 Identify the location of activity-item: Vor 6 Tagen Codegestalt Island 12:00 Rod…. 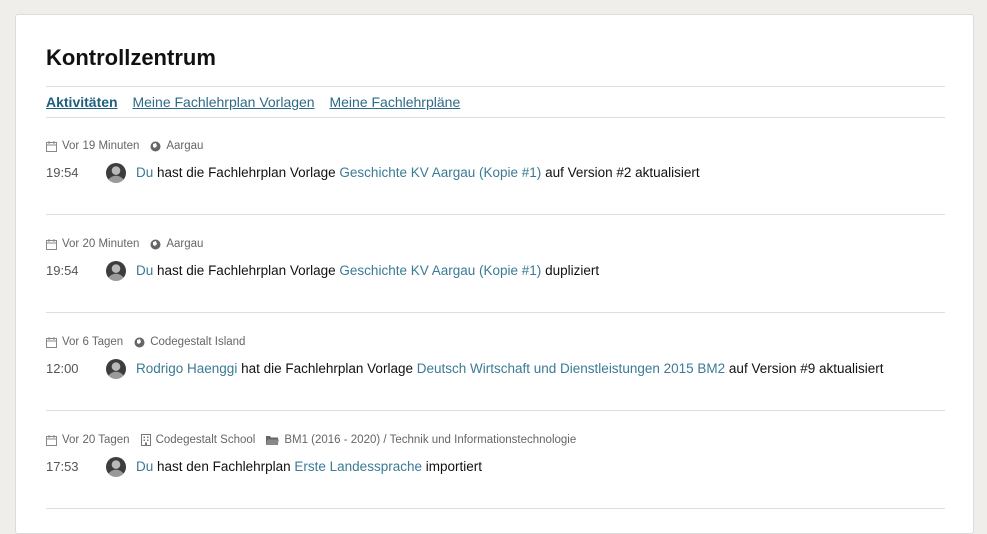
(495, 372).